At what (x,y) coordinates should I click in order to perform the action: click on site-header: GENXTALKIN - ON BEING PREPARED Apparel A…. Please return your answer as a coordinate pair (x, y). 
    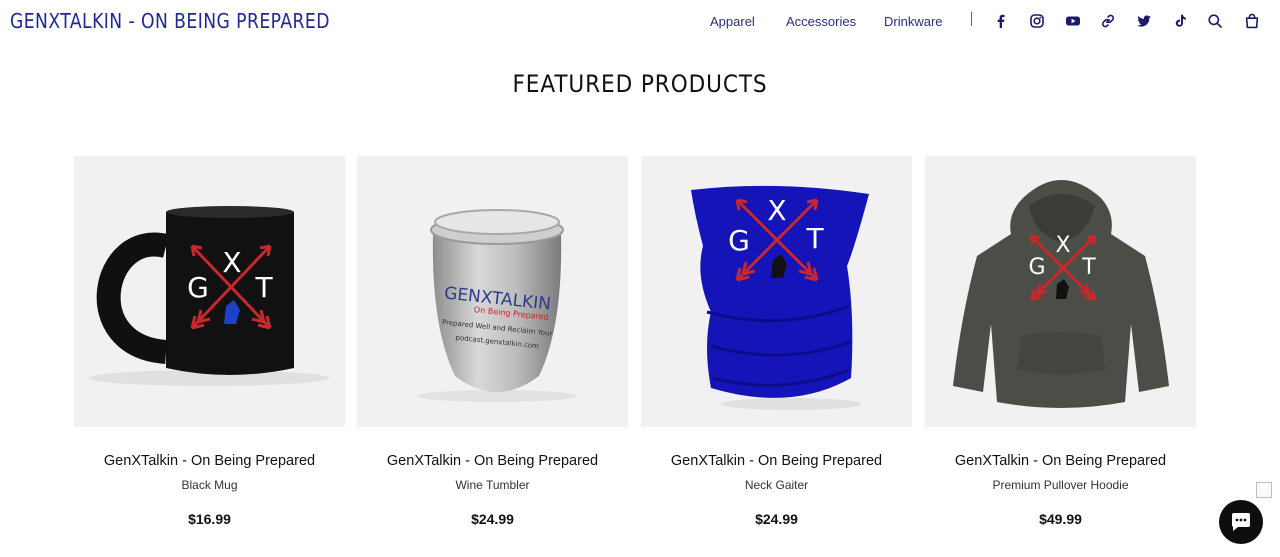
    Looking at the image, I should click on (640, 22).